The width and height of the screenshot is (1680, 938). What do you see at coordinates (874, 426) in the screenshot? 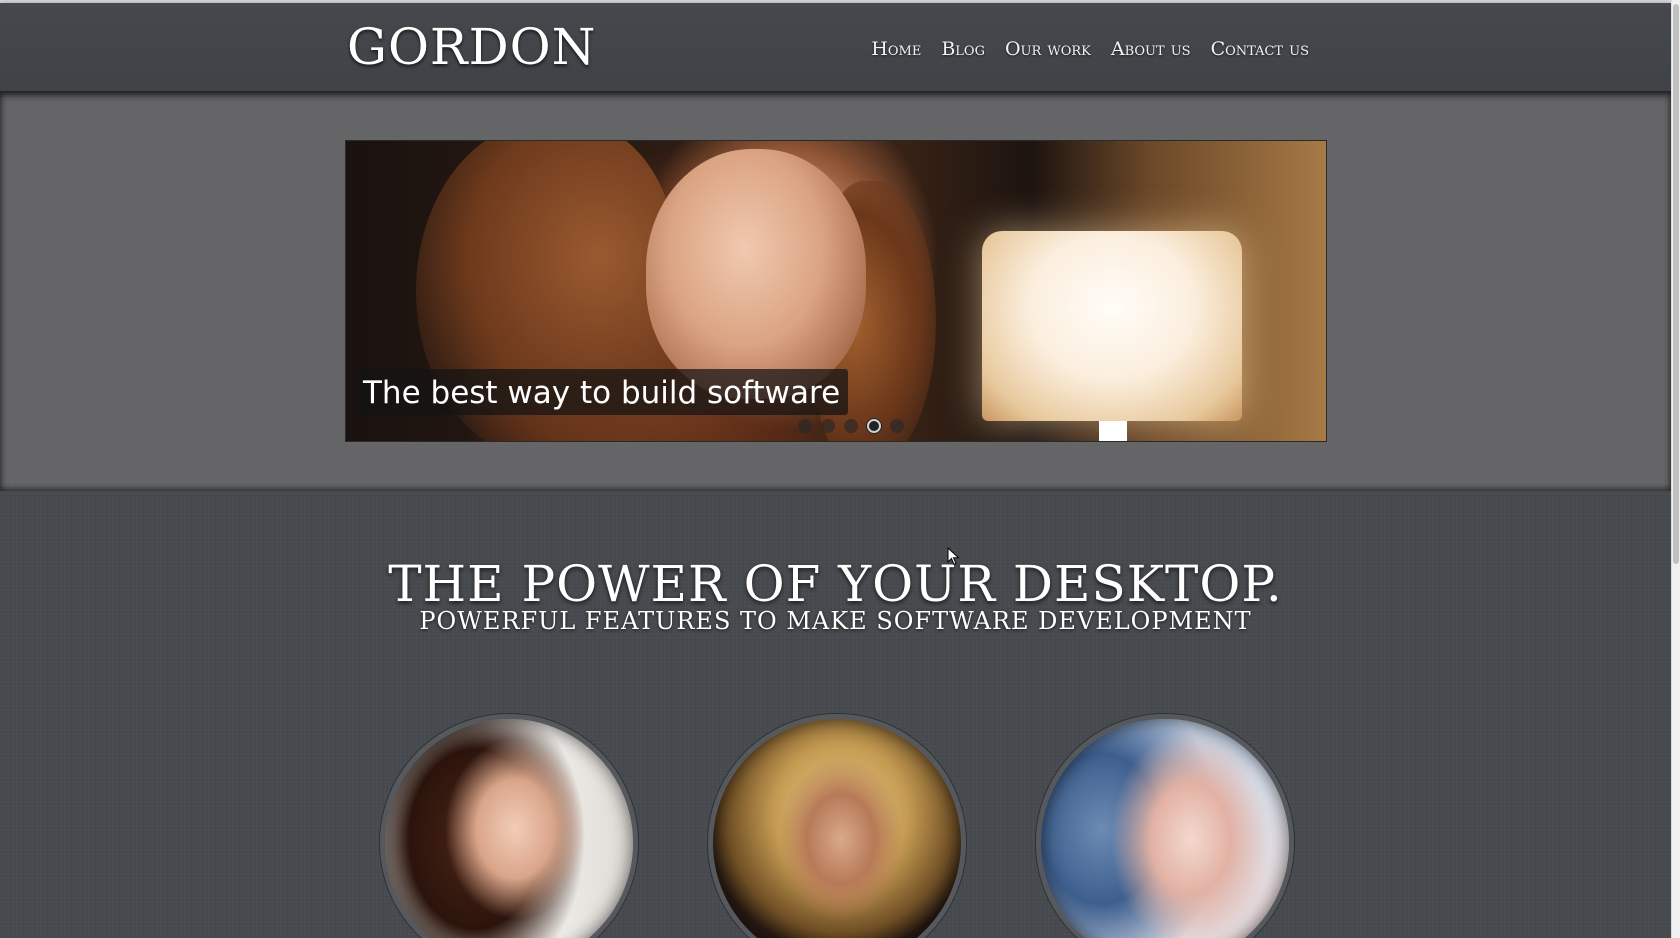
I see `slider-dot-active` at bounding box center [874, 426].